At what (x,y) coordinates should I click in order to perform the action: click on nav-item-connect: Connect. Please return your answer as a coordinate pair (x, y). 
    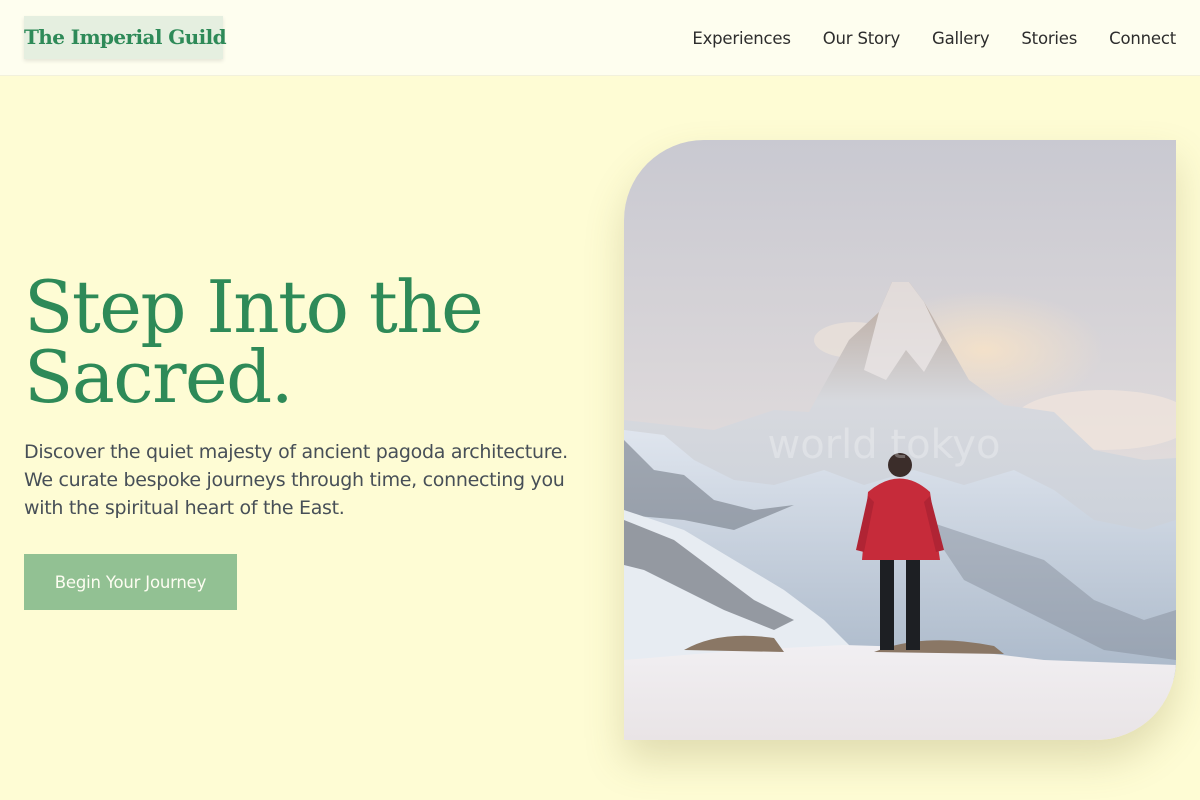
    Looking at the image, I should click on (1142, 38).